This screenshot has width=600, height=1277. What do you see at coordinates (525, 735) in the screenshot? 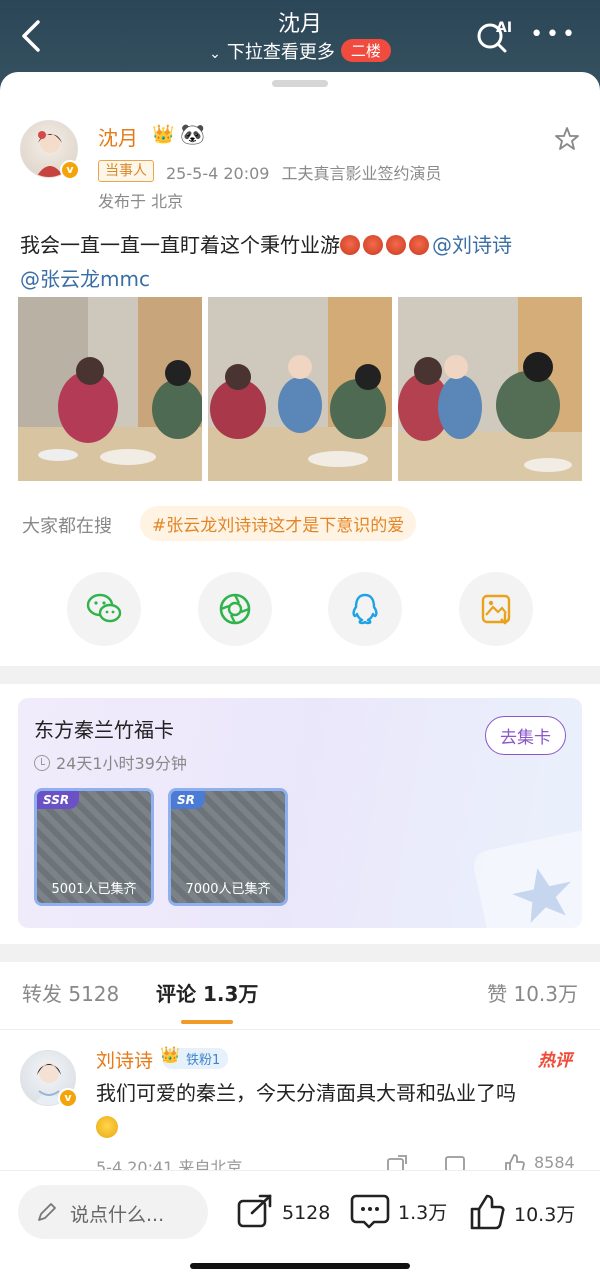
I see `collect-card-button: 去集卡` at bounding box center [525, 735].